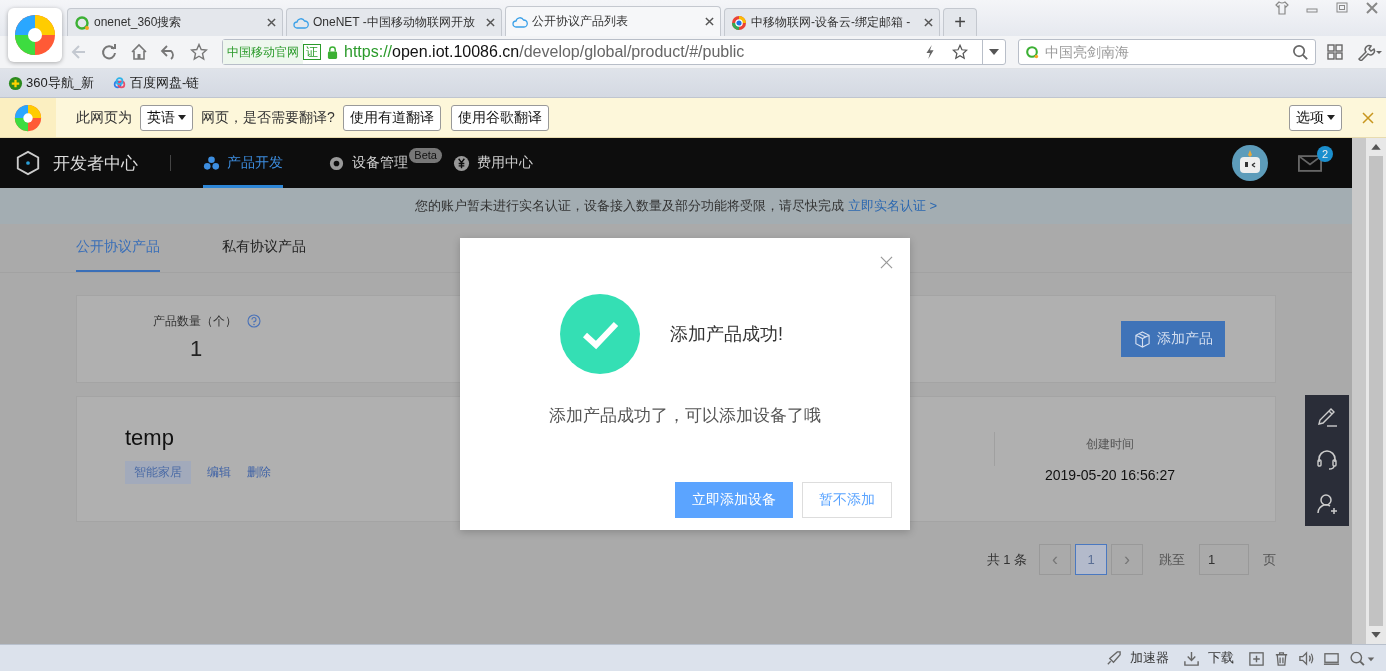 This screenshot has width=1386, height=671. What do you see at coordinates (1342, 8) in the screenshot?
I see `maximize-icon` at bounding box center [1342, 8].